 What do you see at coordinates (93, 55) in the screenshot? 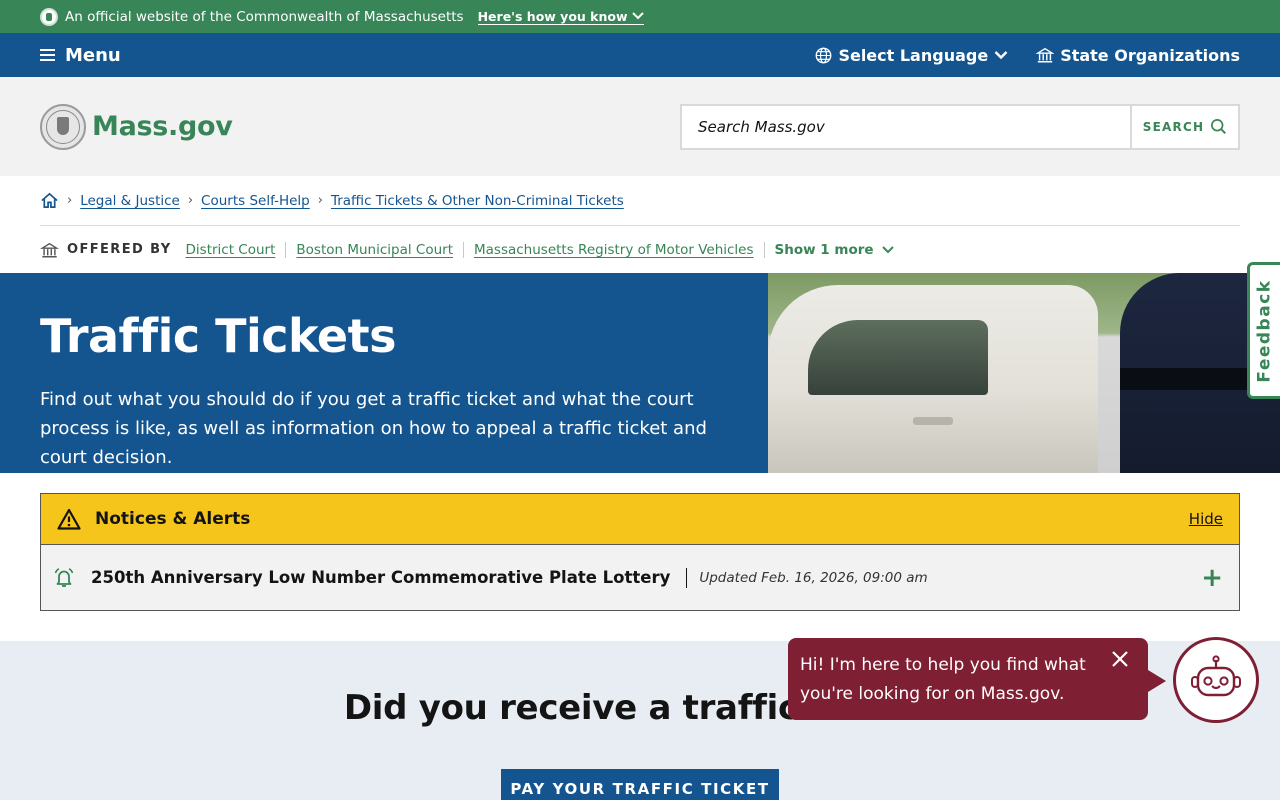
I see `menu-label: Menu` at bounding box center [93, 55].